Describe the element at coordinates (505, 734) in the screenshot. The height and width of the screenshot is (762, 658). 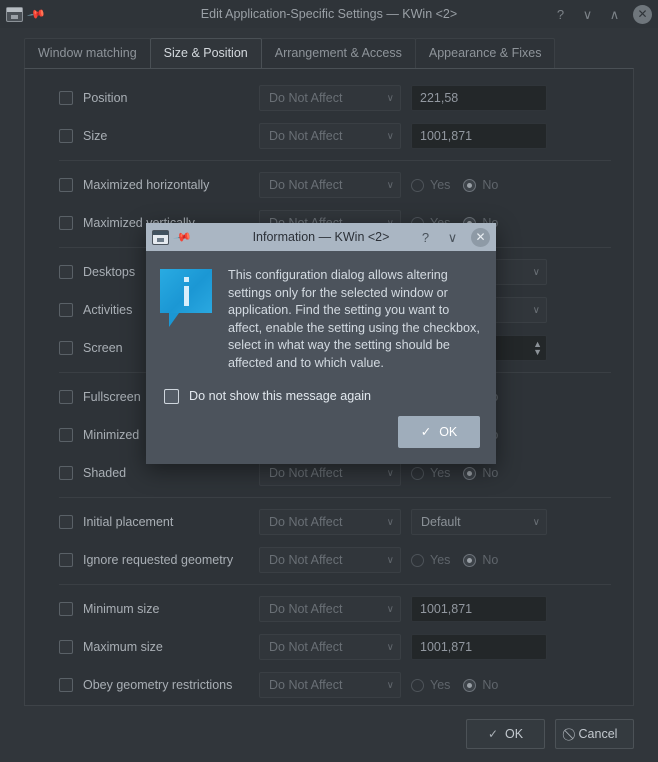
I see `ok-button: ✓ OK` at that location.